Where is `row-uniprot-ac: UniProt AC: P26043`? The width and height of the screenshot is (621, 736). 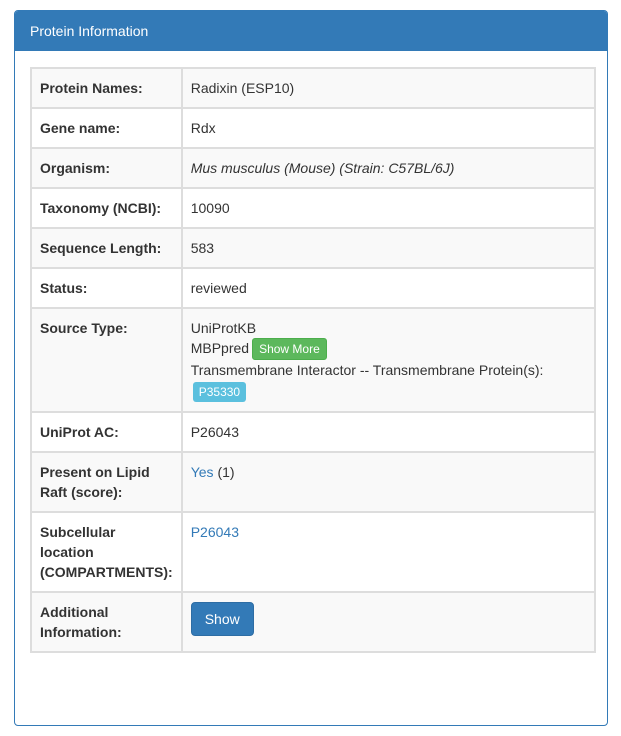 row-uniprot-ac: UniProt AC: P26043 is located at coordinates (313, 431).